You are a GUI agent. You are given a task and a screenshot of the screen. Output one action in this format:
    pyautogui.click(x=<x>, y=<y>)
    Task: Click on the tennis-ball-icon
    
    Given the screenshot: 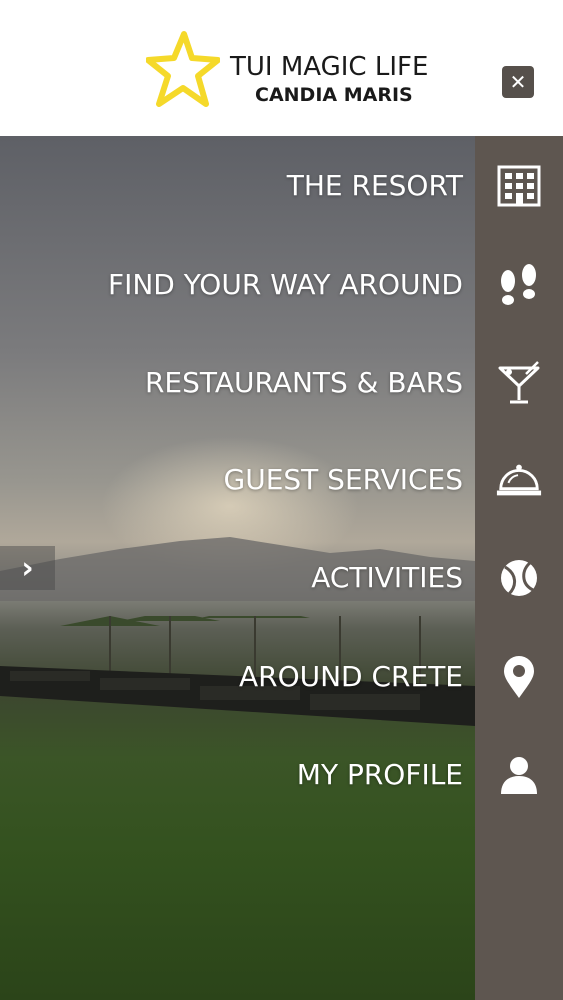 What is the action you would take?
    pyautogui.click(x=519, y=578)
    